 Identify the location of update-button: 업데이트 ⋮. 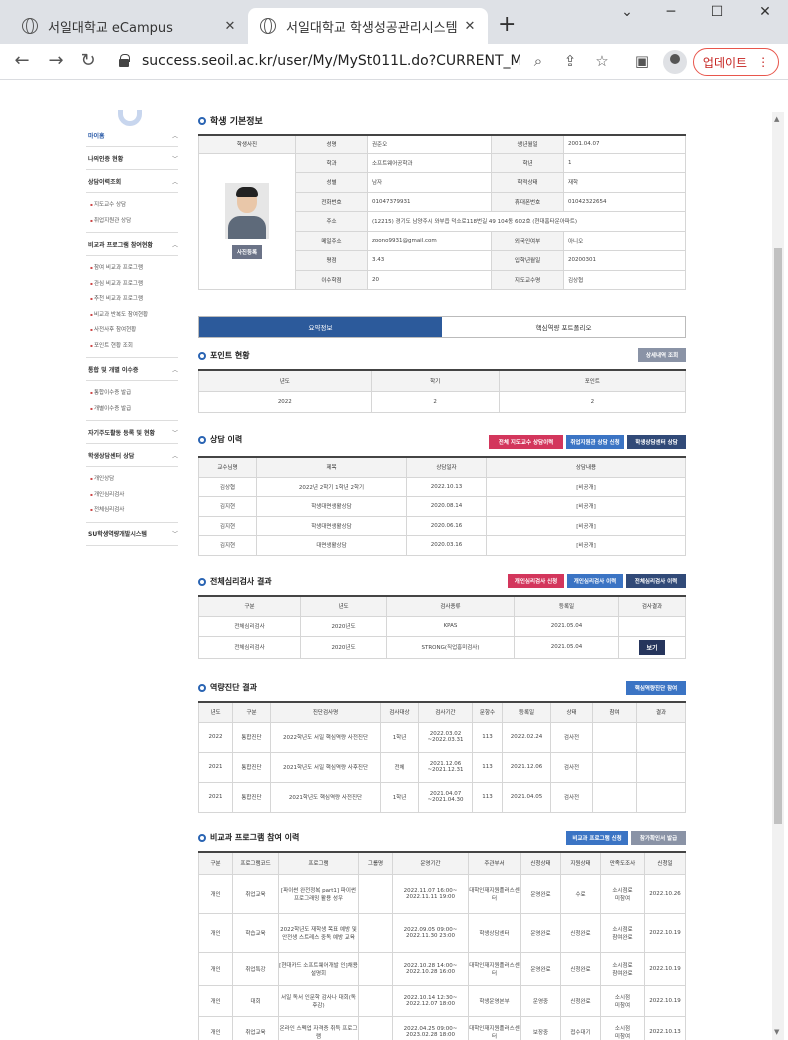
(736, 62).